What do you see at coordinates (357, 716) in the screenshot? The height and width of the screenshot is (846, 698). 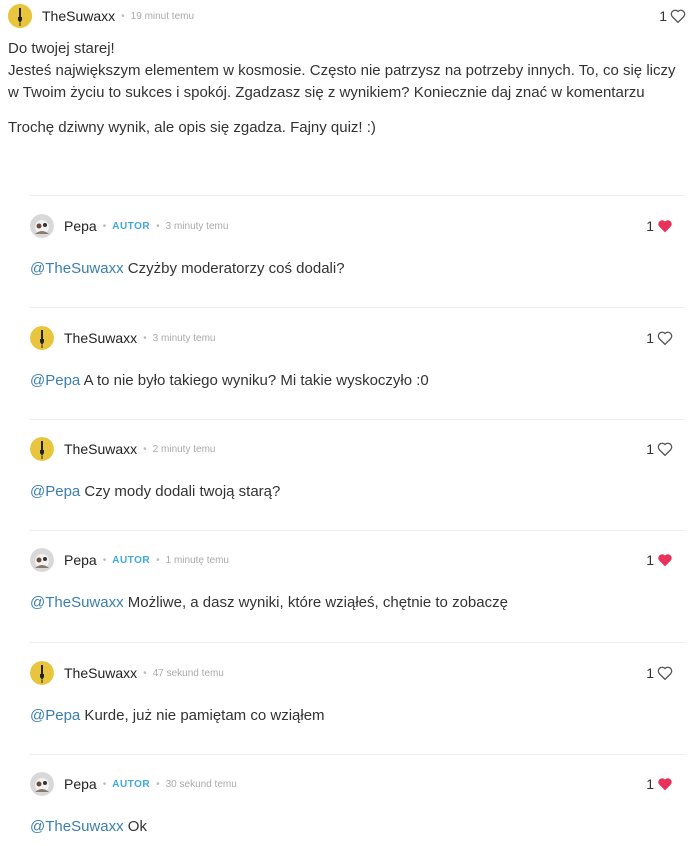 I see `reply-body: @Pepa Kurde, już nie pamiętam co wziąłem` at bounding box center [357, 716].